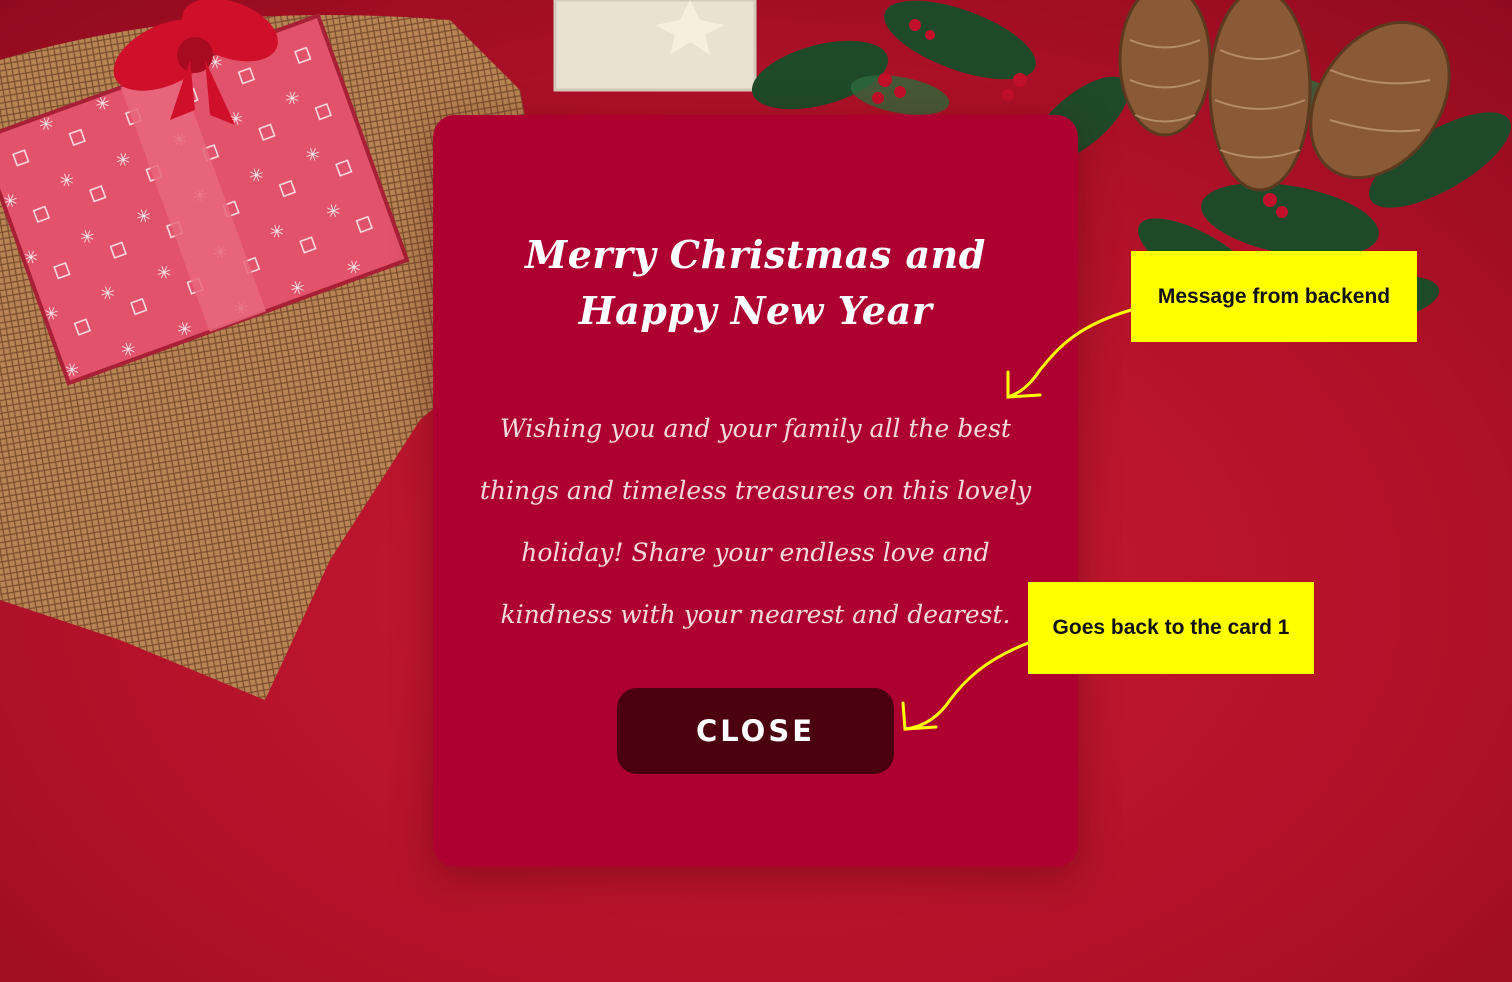 This screenshot has height=982, width=1512. I want to click on annotation-message-from-backend: Message from backend, so click(1274, 296).